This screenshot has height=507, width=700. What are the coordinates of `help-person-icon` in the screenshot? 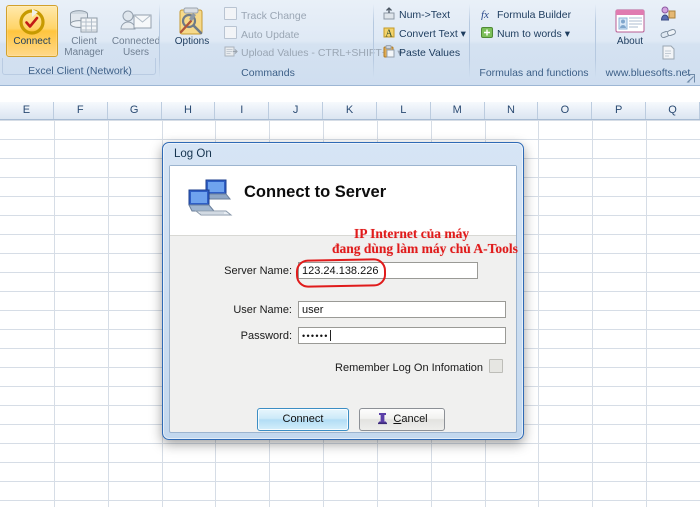 It's located at (668, 16).